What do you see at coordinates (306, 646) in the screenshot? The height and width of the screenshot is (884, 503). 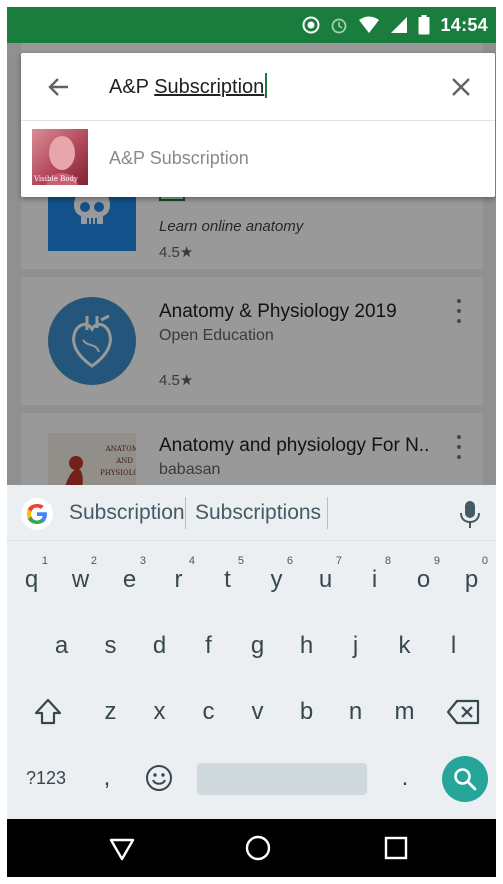 I see `key-h: h` at bounding box center [306, 646].